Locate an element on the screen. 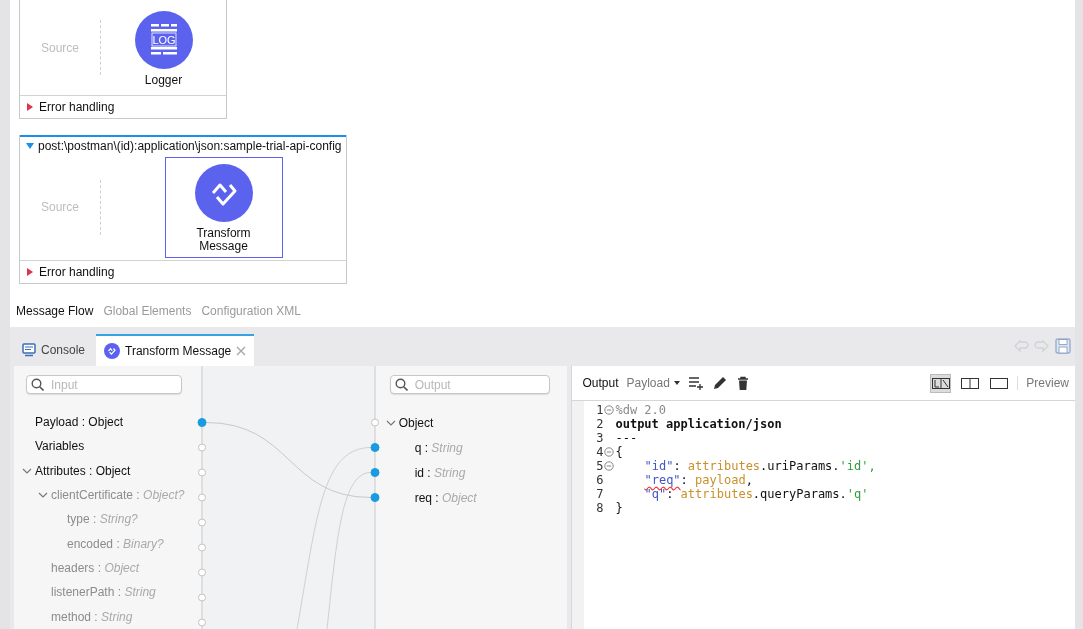  view-tab: Transform Message is located at coordinates (175, 350).